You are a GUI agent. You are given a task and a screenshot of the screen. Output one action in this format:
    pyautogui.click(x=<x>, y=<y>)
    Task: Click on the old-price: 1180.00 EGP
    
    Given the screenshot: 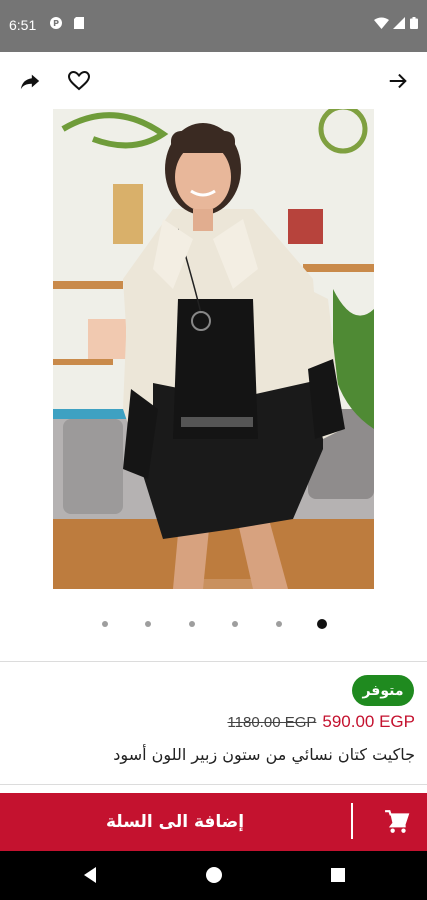 What is the action you would take?
    pyautogui.click(x=272, y=722)
    